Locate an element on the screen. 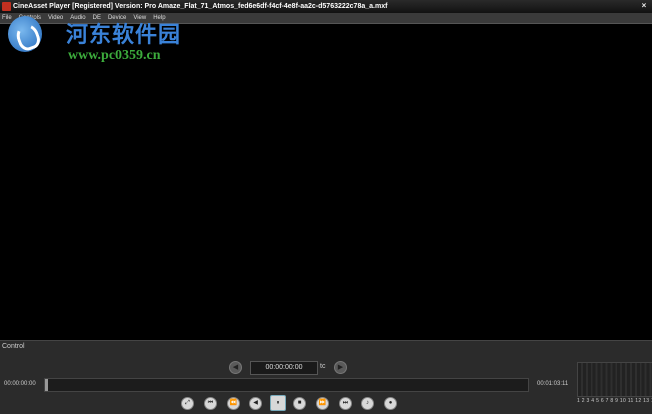  close-button: × is located at coordinates (644, 6).